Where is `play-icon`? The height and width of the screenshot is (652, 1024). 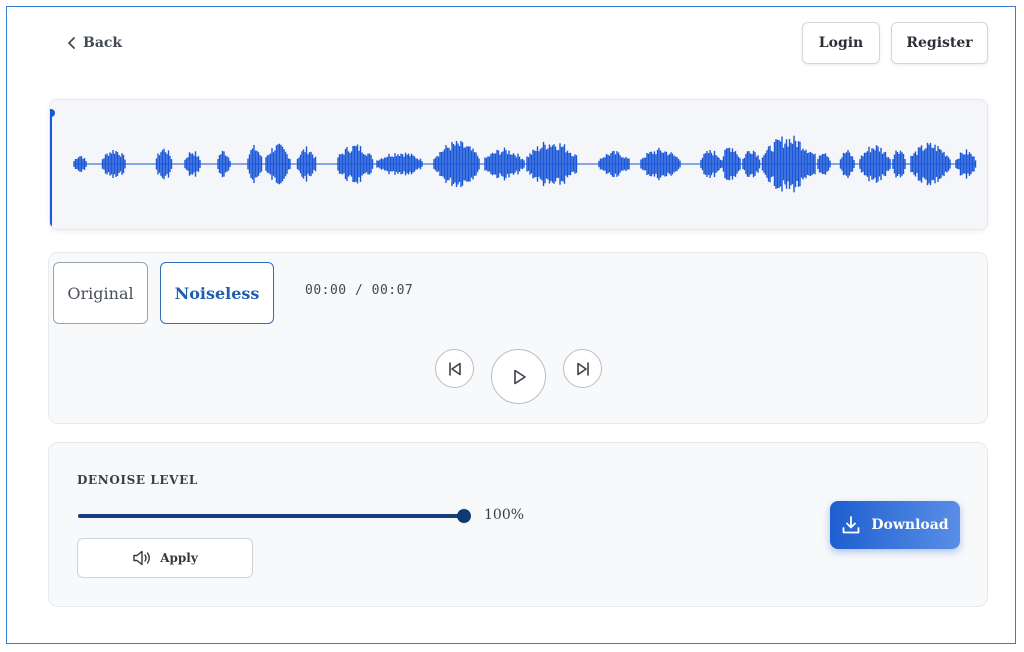
play-icon is located at coordinates (519, 376).